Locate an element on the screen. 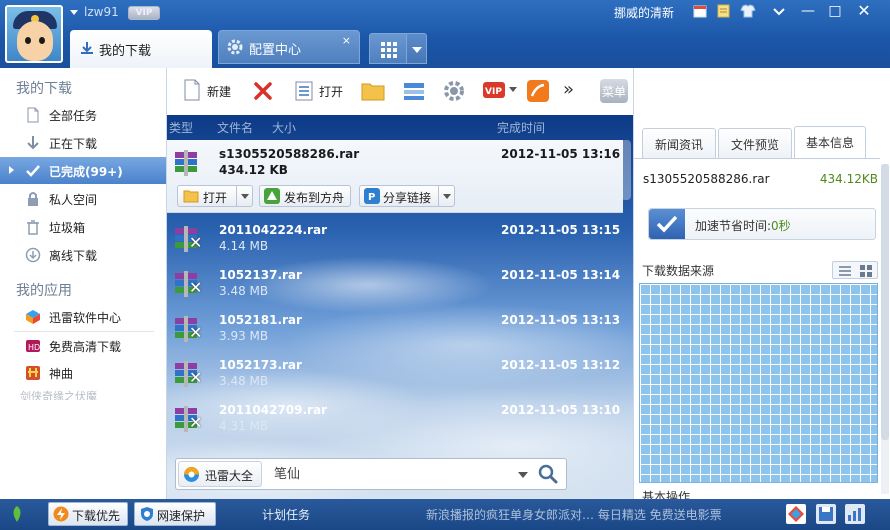  speed-protect-button: 网速保护 is located at coordinates (175, 514).